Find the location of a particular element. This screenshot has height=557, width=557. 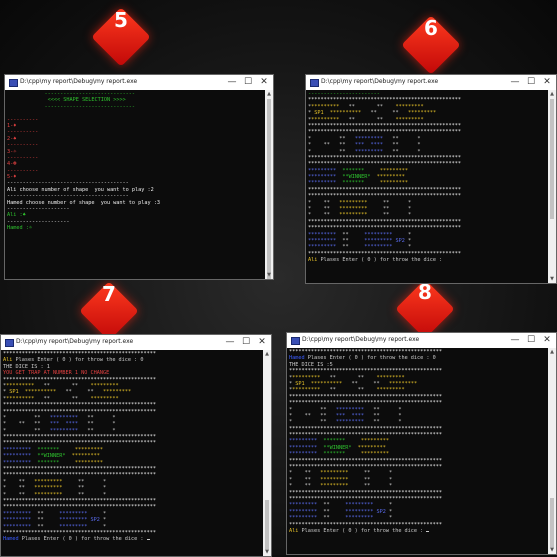

dice-result: THE DICE IS : 1 is located at coordinates (26, 366).